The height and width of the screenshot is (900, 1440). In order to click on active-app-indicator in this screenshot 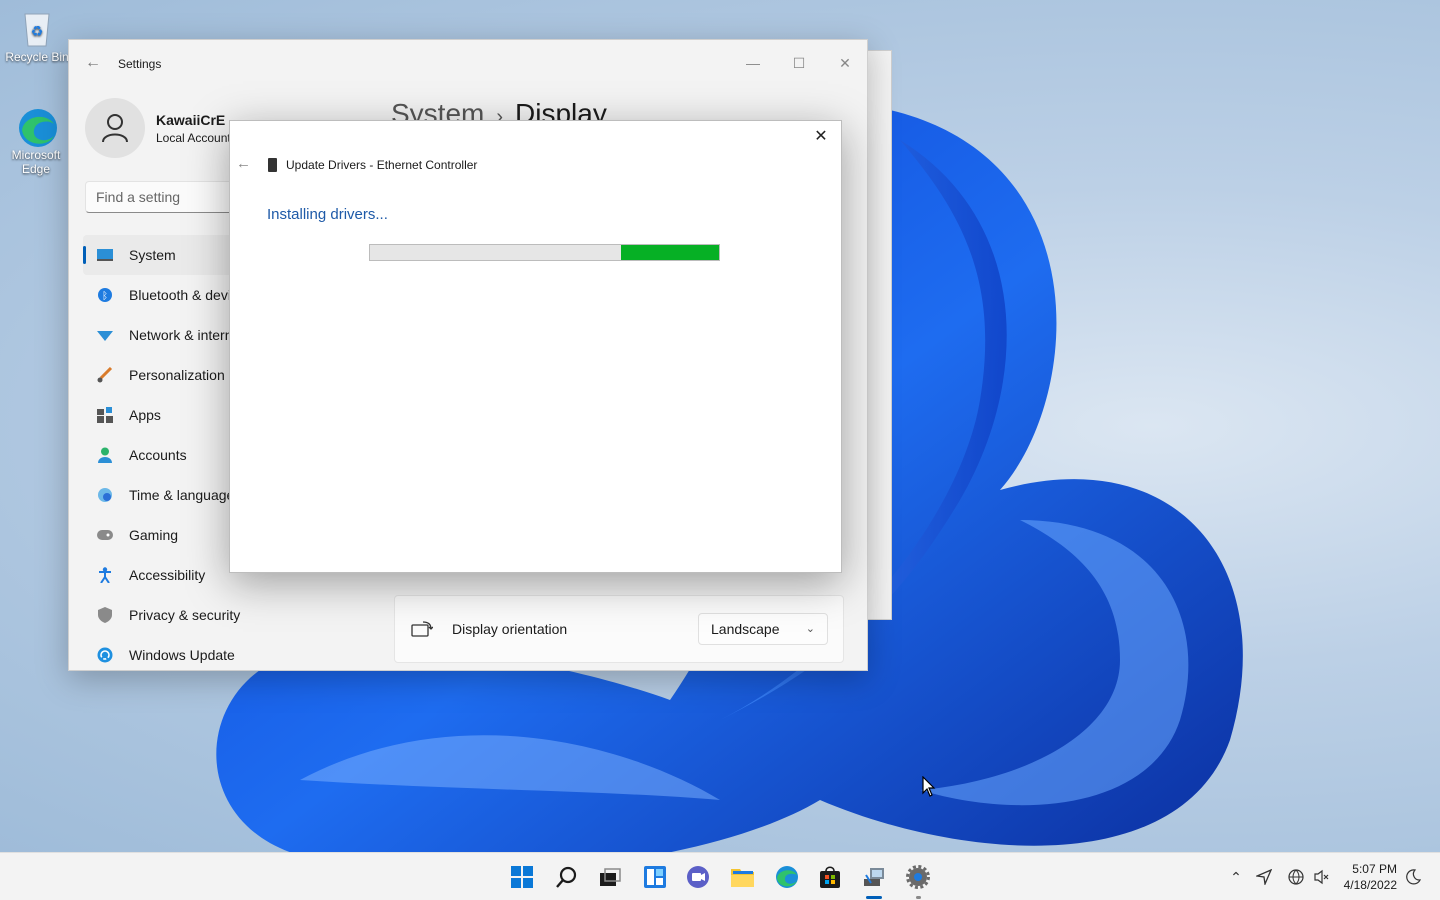, I will do `click(874, 897)`.